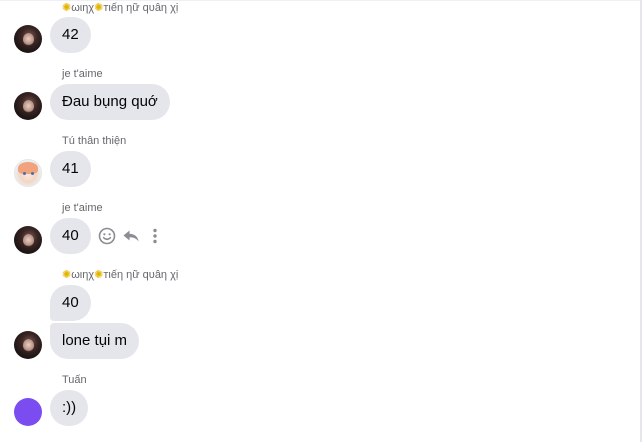 Image resolution: width=642 pixels, height=442 pixels. I want to click on reply-icon, so click(131, 236).